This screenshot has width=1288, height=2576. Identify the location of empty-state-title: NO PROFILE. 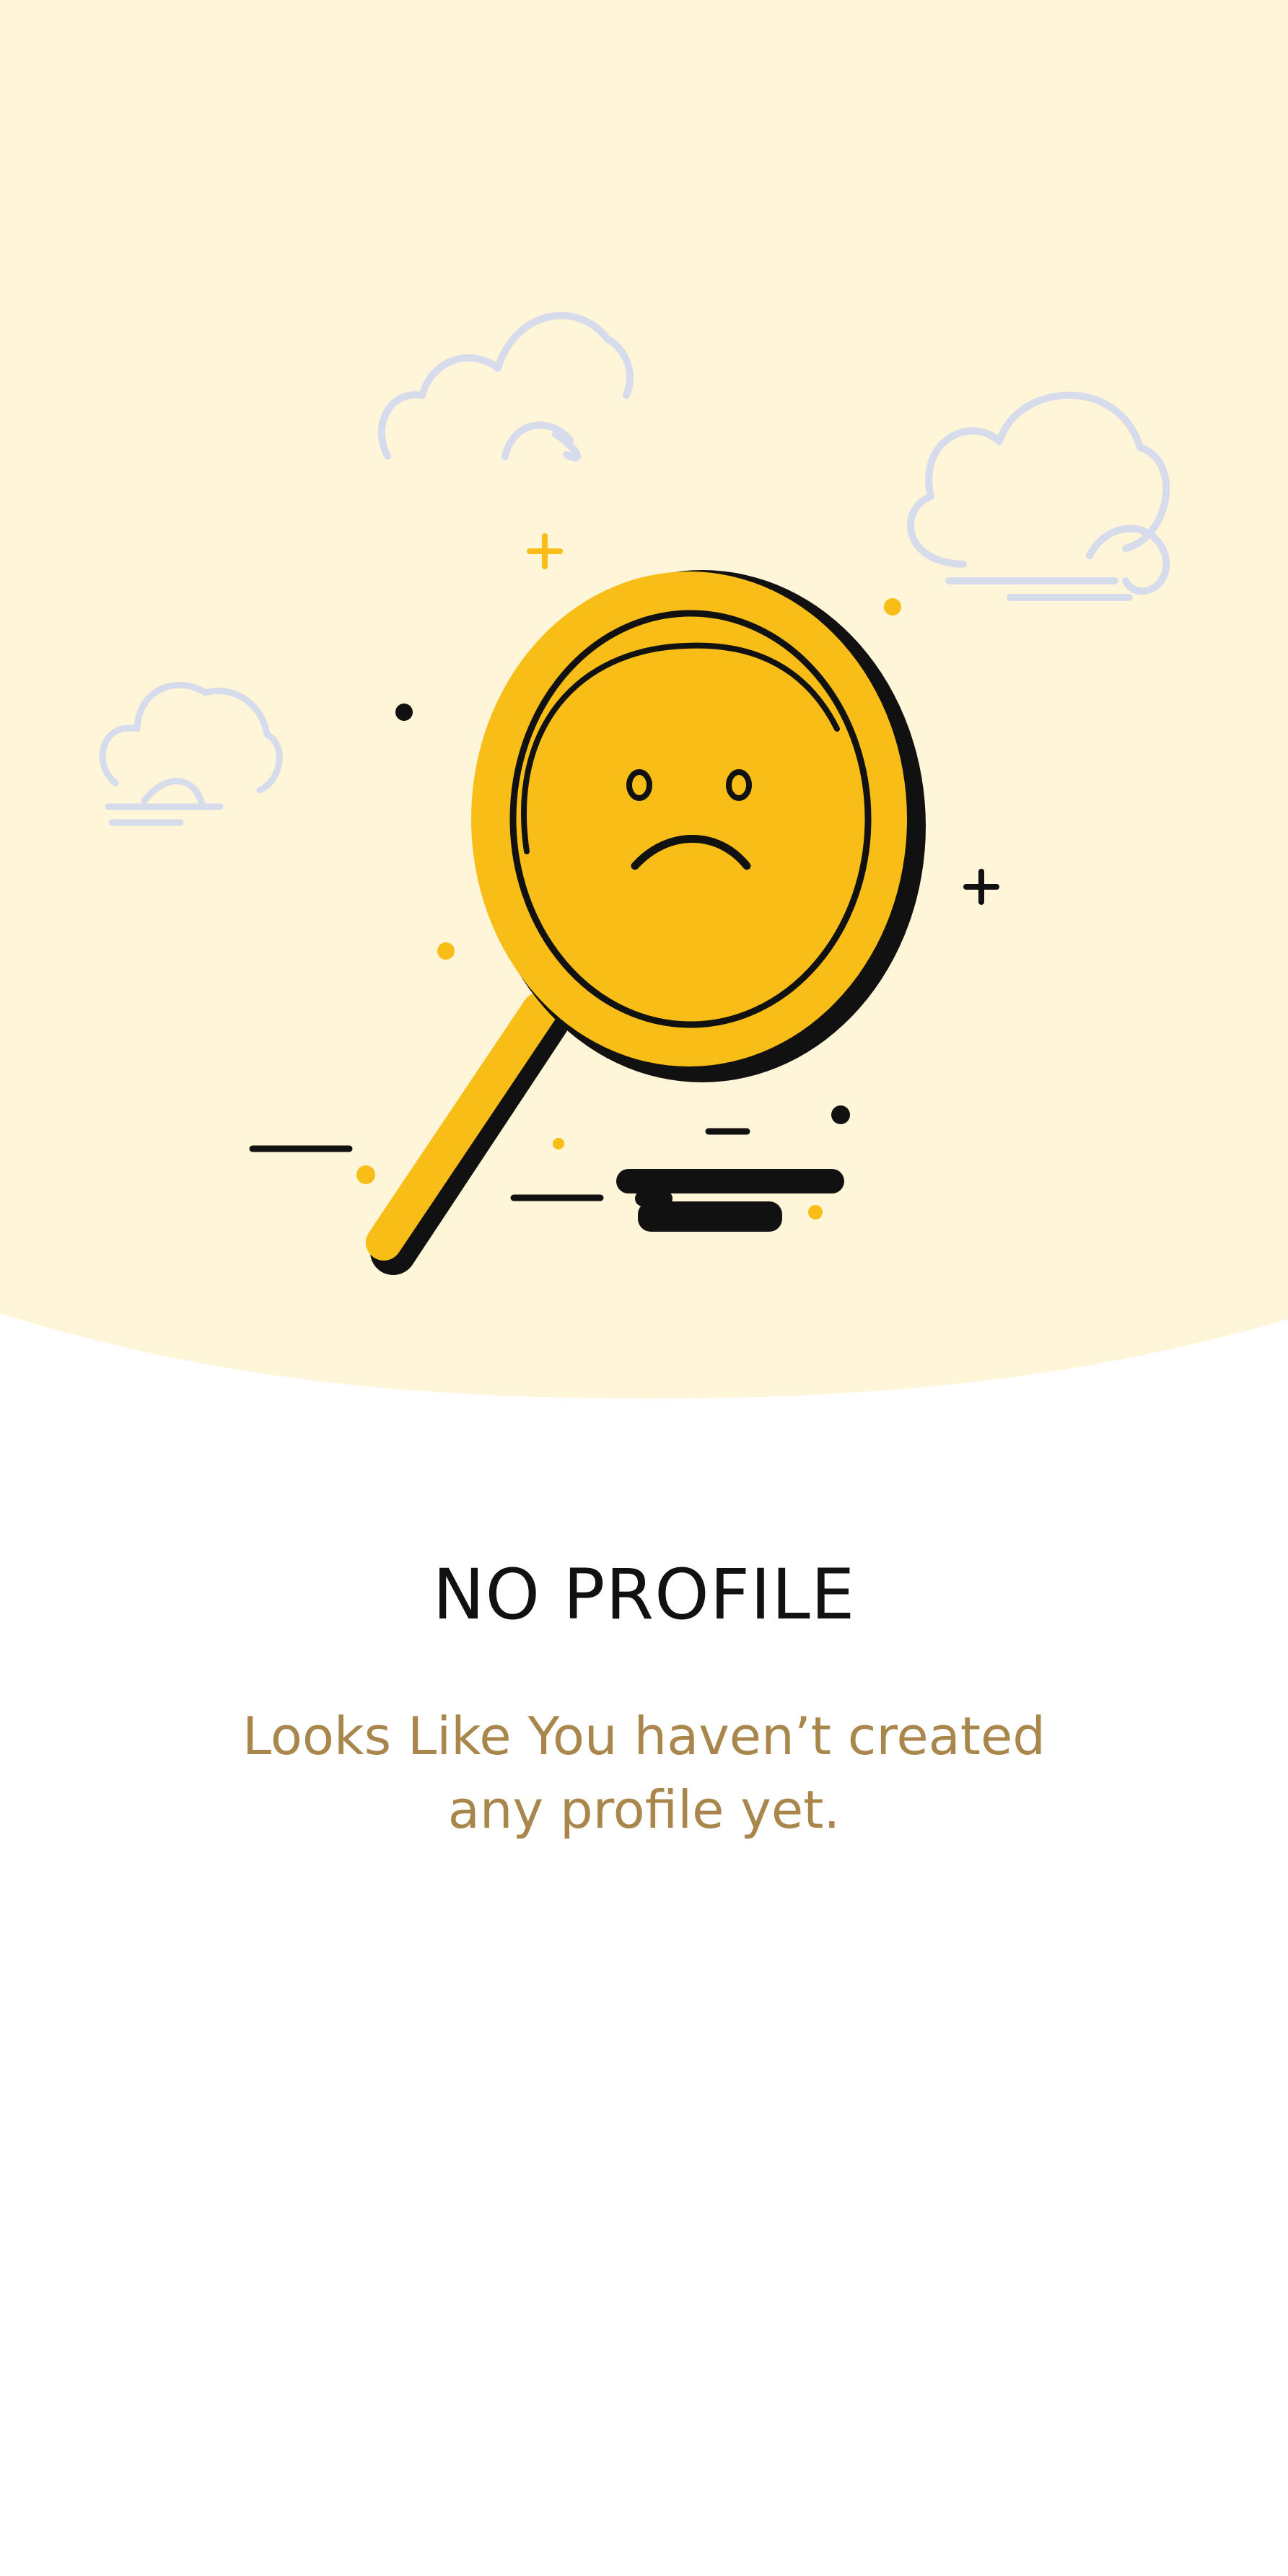
(644, 1594).